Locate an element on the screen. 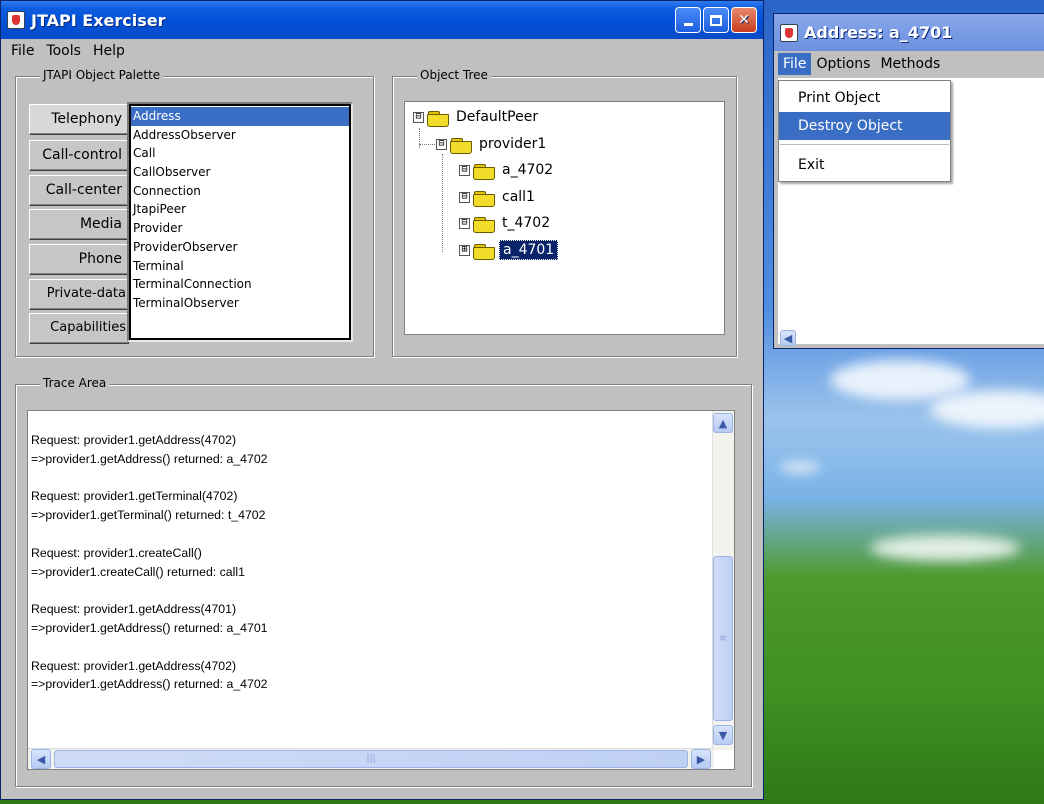  address-titlebar: Address: a_4701 is located at coordinates (909, 32).